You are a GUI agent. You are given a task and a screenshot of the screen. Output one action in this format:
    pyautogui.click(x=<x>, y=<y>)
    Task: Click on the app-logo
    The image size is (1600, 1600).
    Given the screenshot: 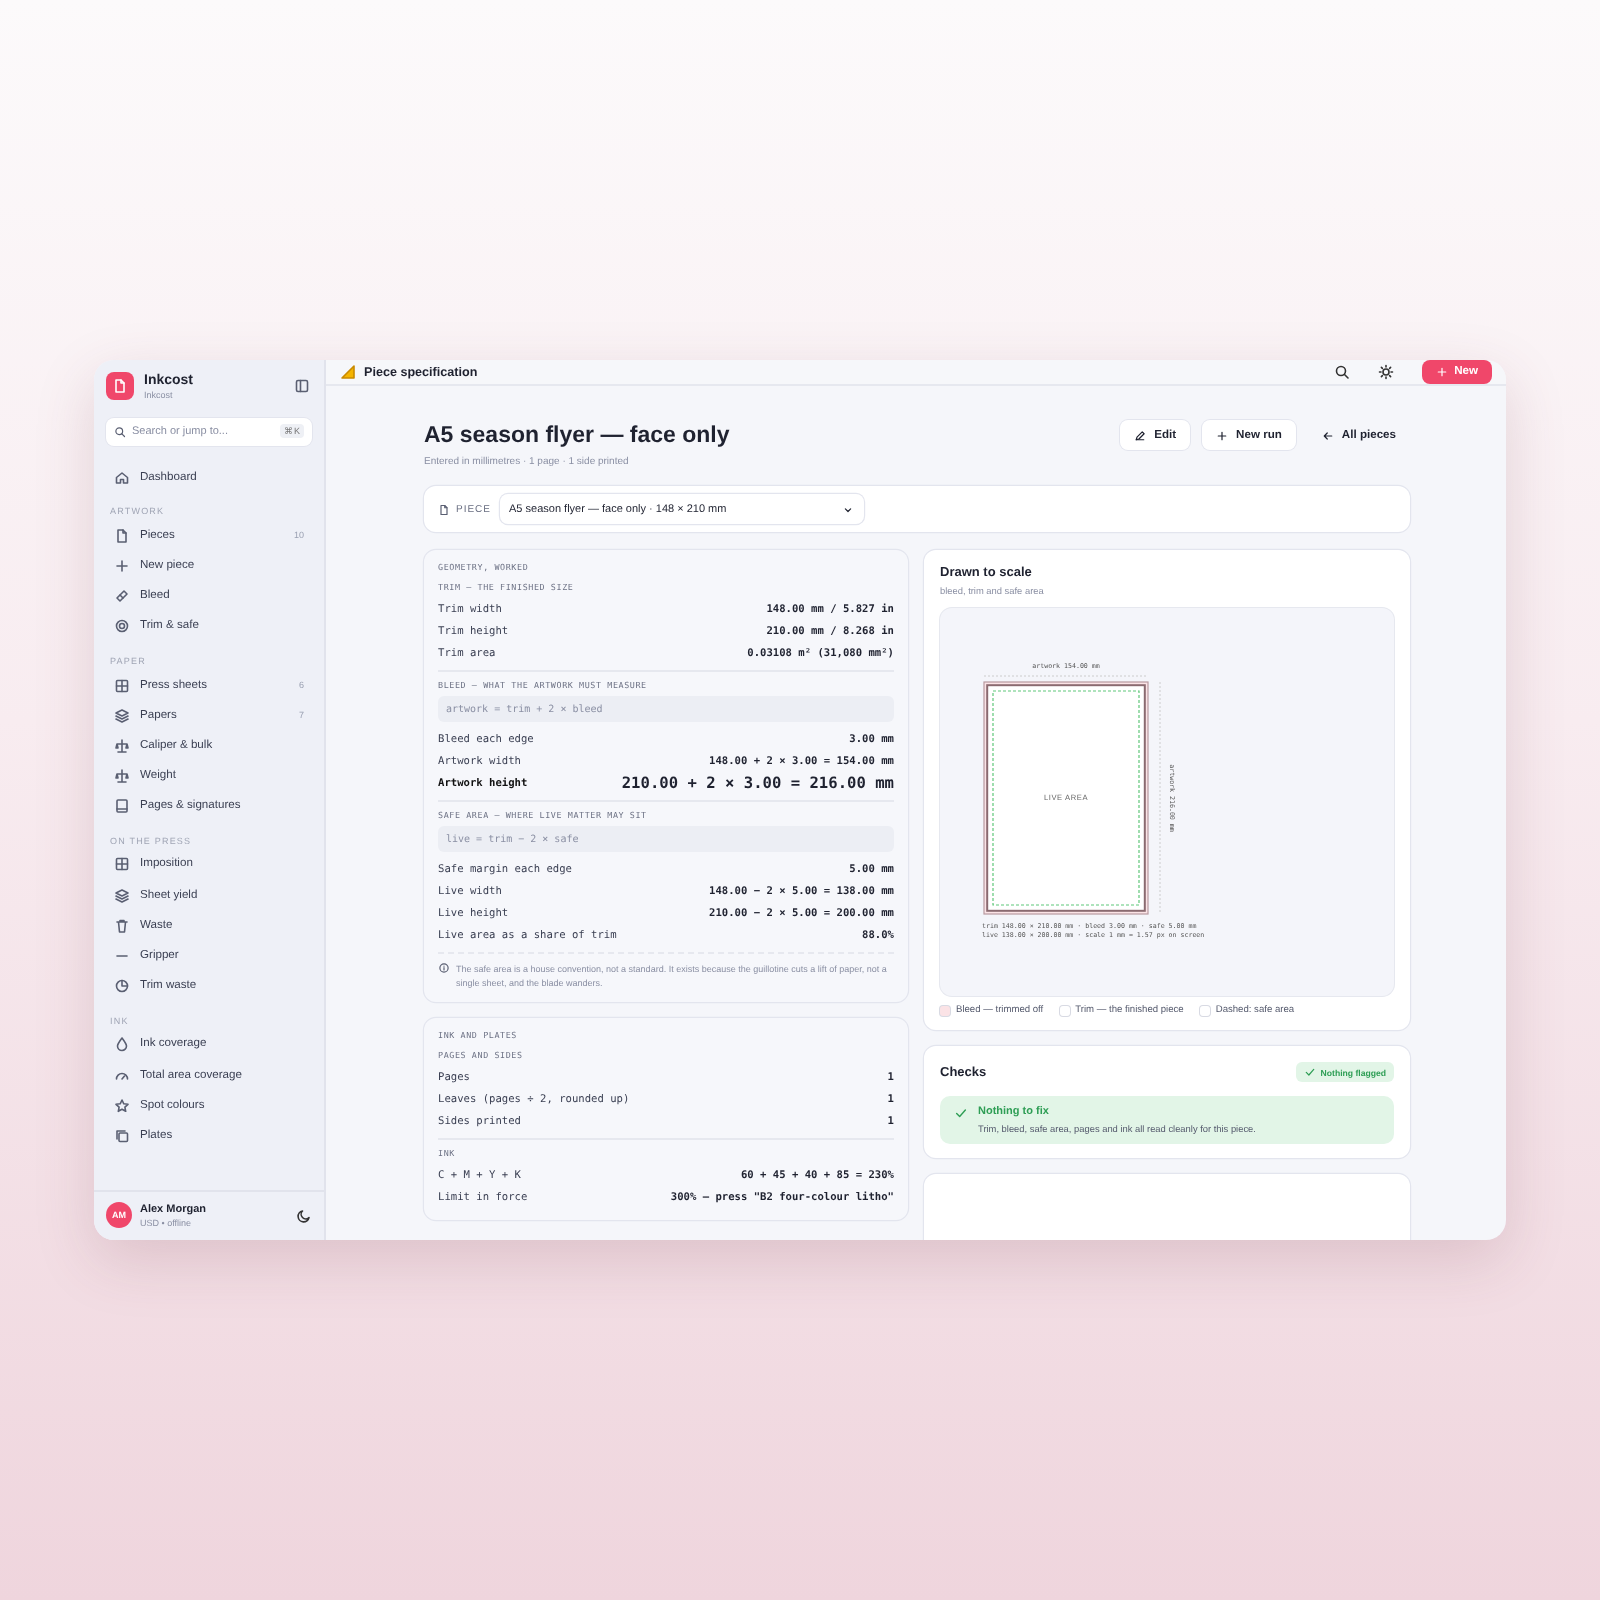 What is the action you would take?
    pyautogui.click(x=120, y=386)
    